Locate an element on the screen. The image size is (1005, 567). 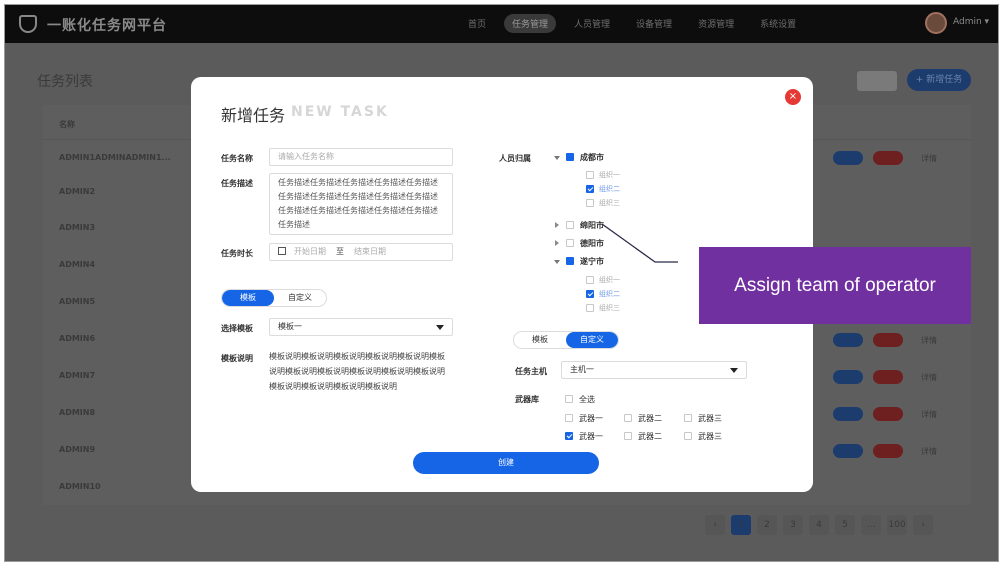
tree-node-chengdu: 成都市 is located at coordinates (592, 157).